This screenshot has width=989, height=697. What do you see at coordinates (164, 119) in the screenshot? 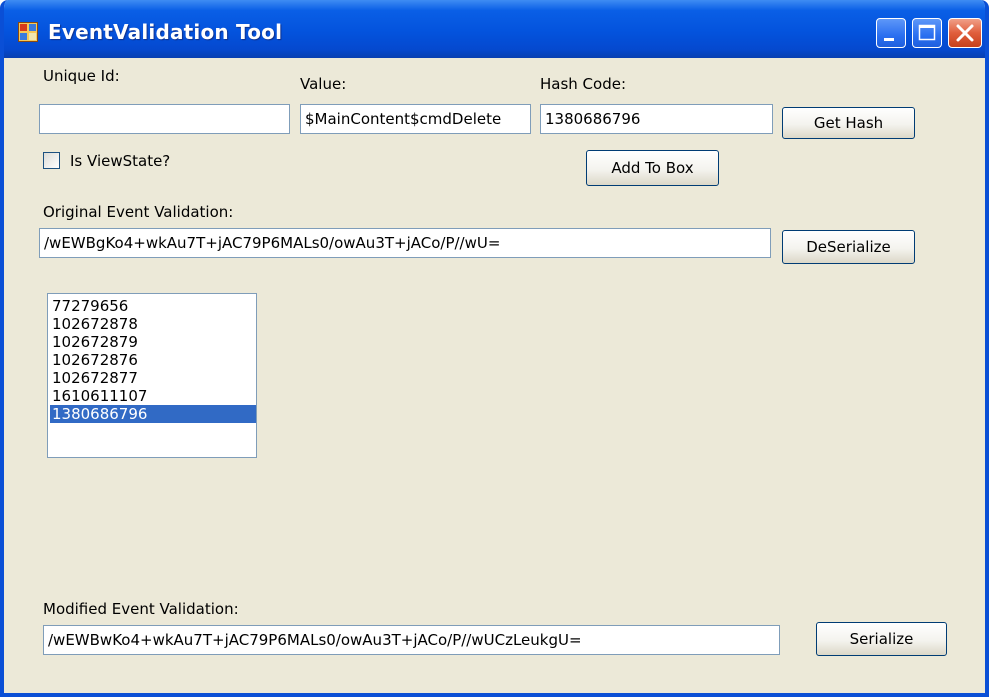
I see `unique-id-input` at bounding box center [164, 119].